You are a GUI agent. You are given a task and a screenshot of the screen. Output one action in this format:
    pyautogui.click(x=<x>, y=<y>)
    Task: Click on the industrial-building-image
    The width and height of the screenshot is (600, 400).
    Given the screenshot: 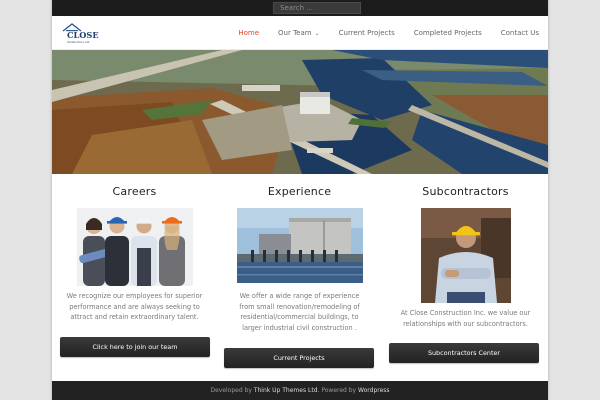 What is the action you would take?
    pyautogui.click(x=299, y=245)
    